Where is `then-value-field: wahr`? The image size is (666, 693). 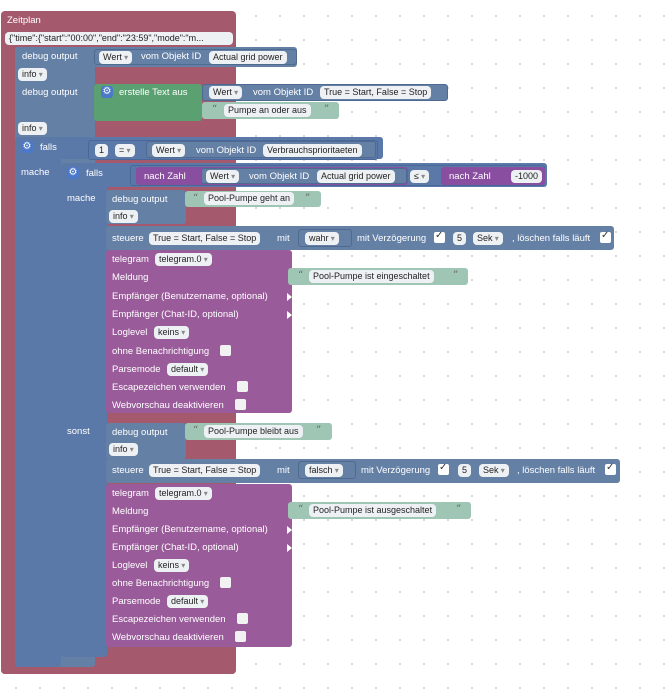
then-value-field: wahr is located at coordinates (322, 238).